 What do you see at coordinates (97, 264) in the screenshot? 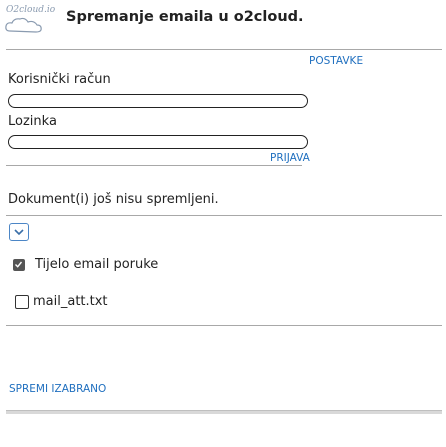
I see `item-label-body: Tijelo email poruke` at bounding box center [97, 264].